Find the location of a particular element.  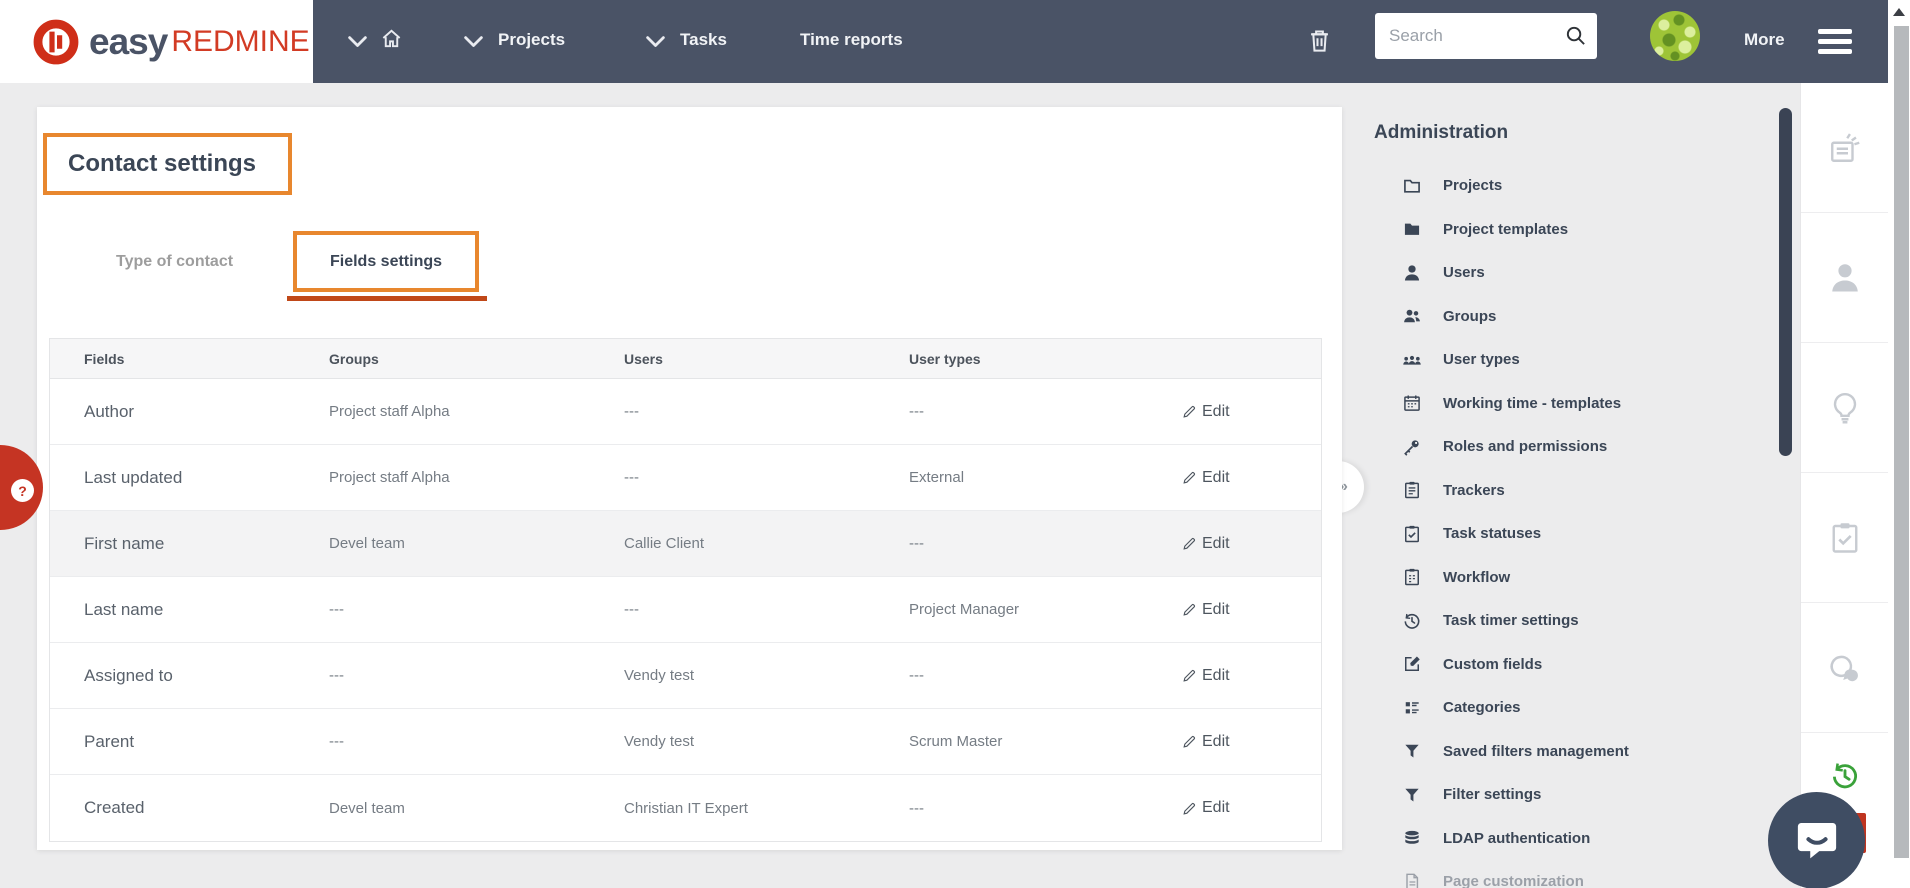

cell-user-types: --- is located at coordinates (916, 543).